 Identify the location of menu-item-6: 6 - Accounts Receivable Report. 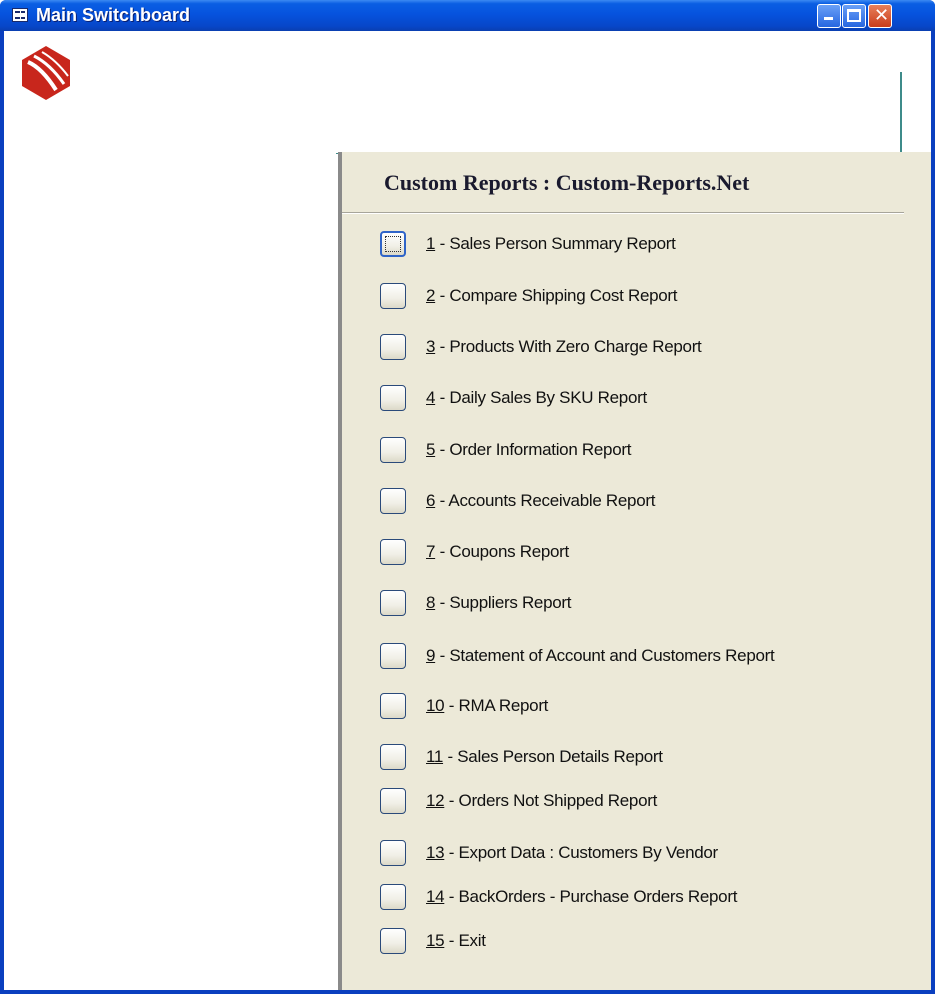
(517, 501).